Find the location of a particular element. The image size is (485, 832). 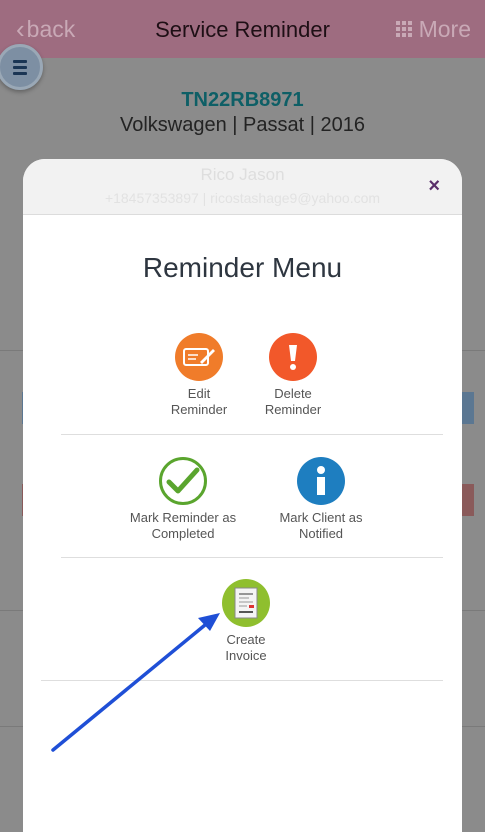

client-name: Rico Jason is located at coordinates (242, 174).